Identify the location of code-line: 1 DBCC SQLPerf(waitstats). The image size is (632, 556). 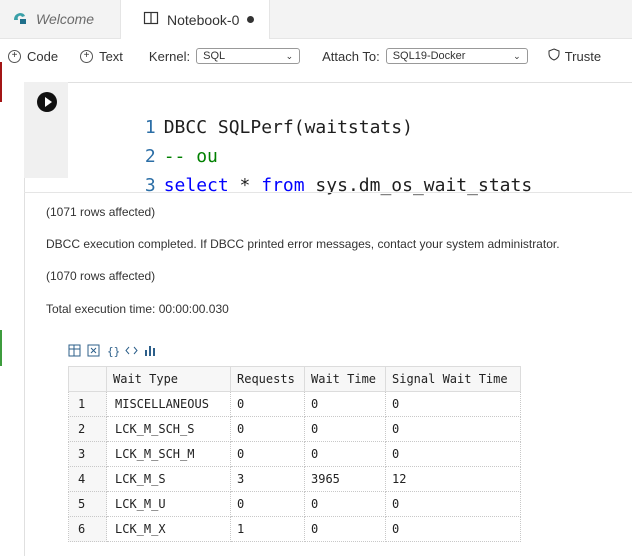
(260, 112).